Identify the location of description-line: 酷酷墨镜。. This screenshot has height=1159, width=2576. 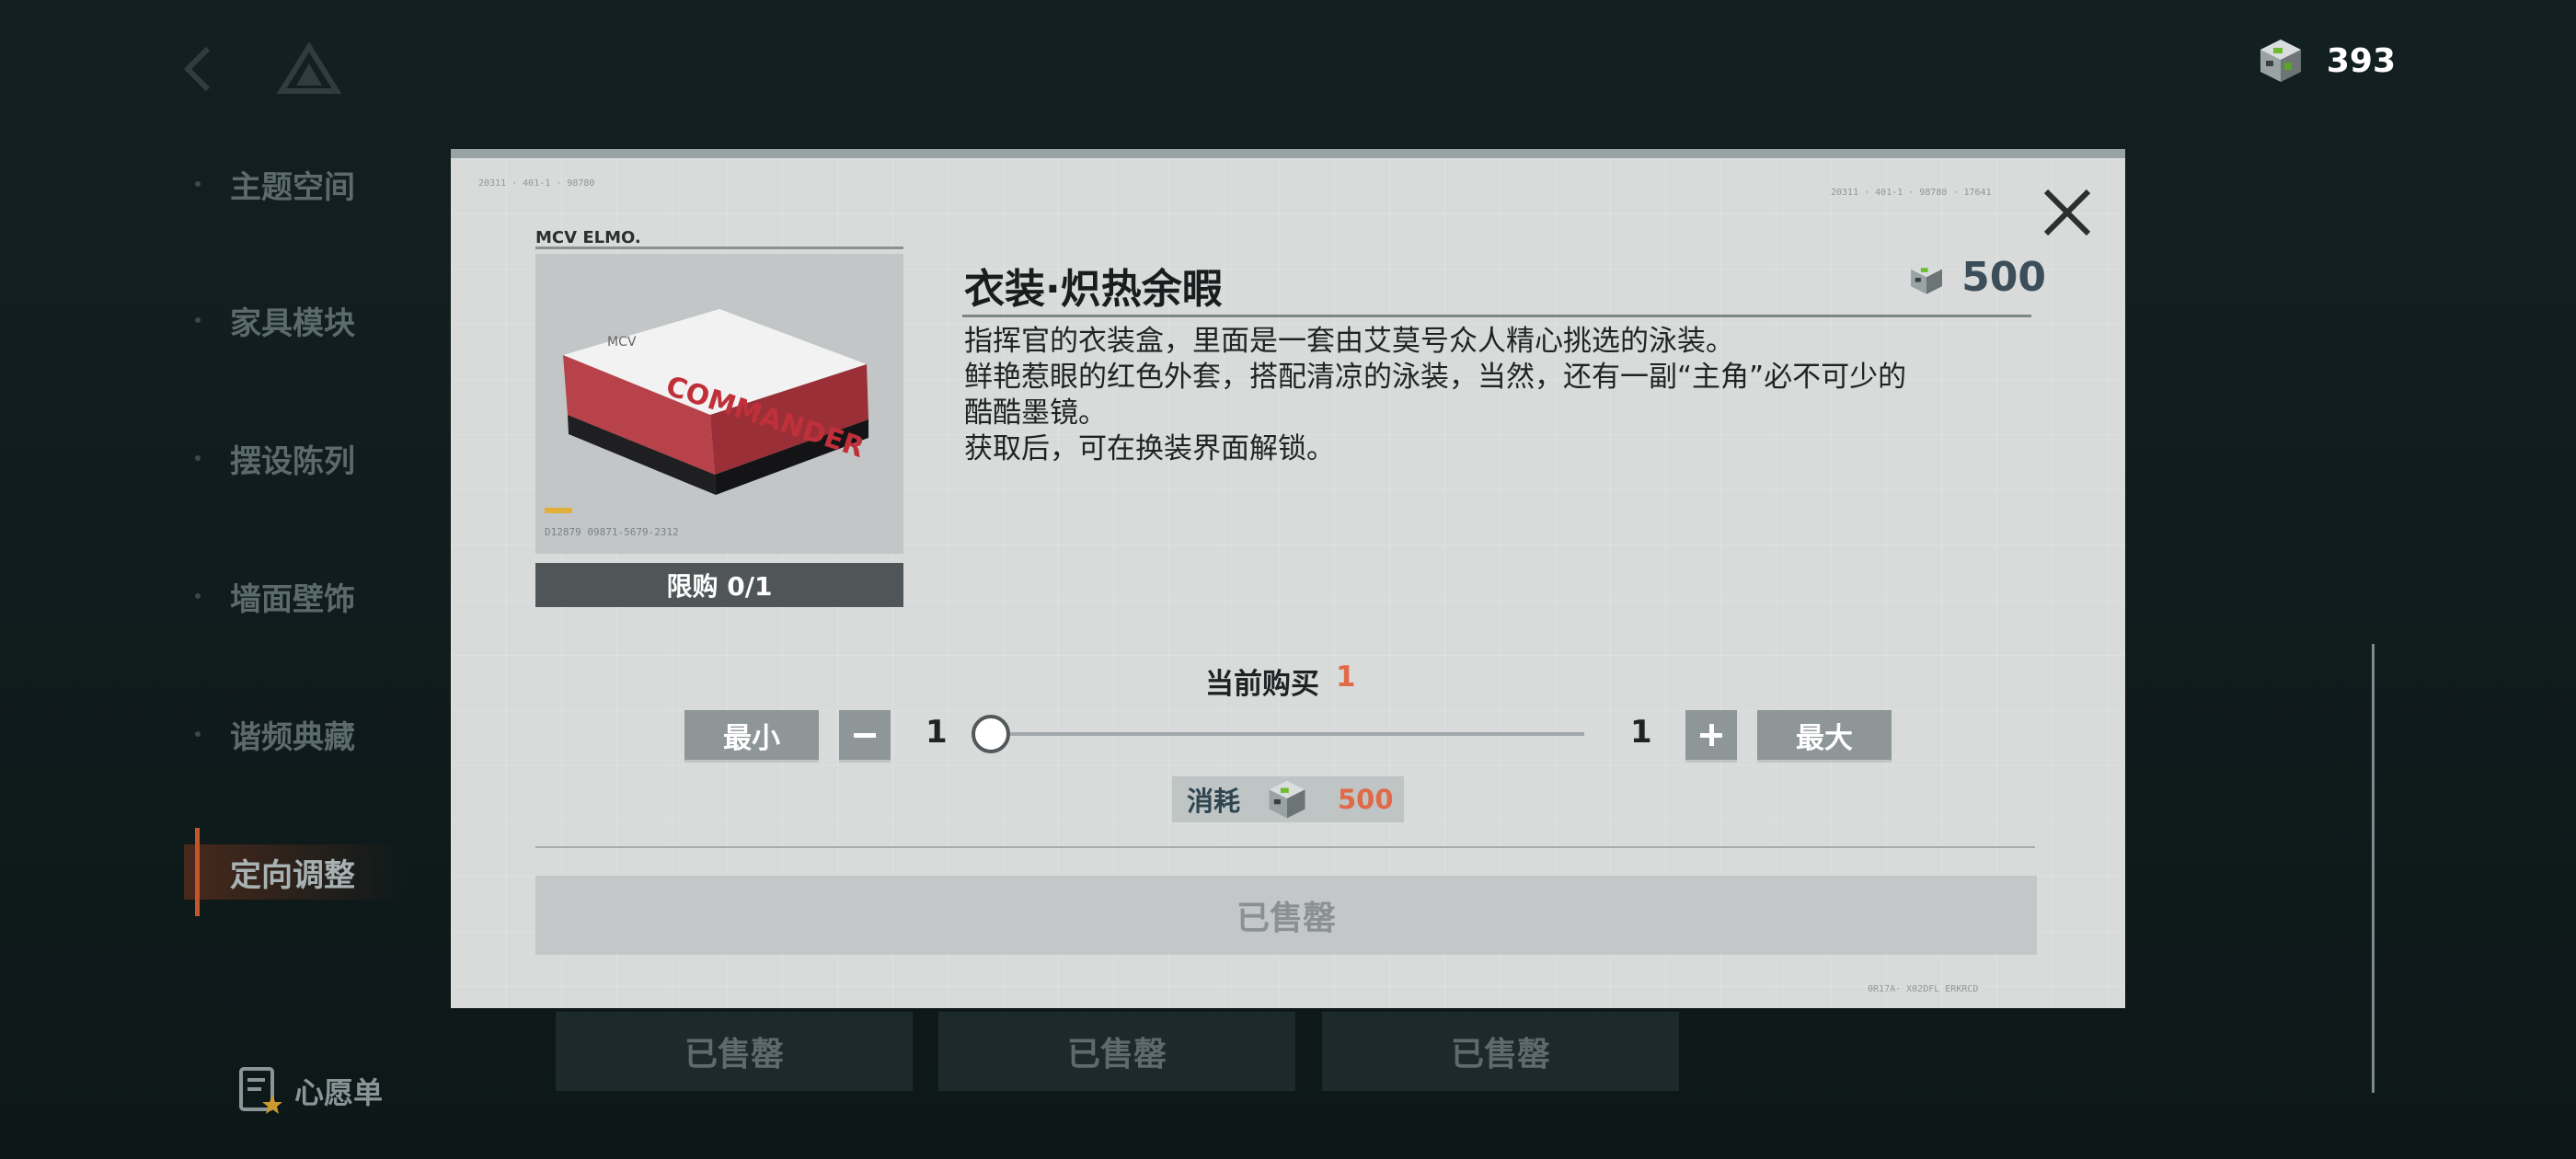
(1035, 413).